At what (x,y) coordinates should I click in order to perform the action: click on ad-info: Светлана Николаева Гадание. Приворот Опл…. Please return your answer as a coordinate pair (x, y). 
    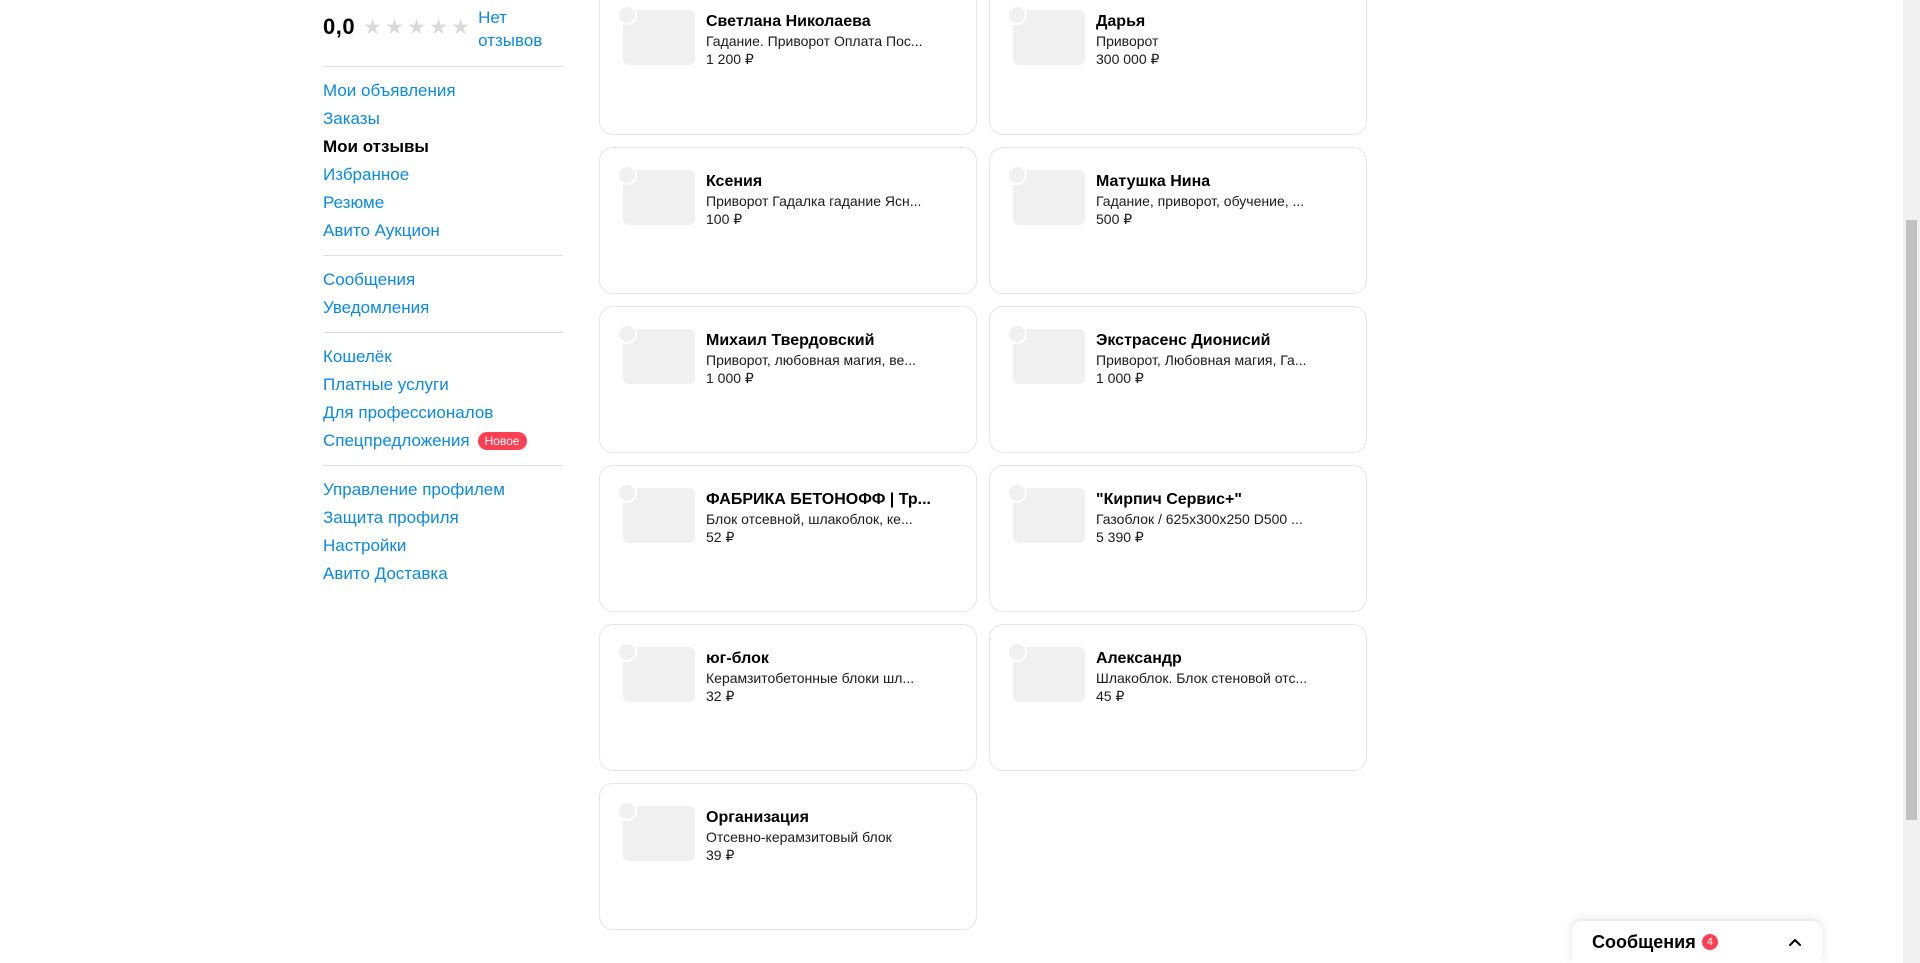
    Looking at the image, I should click on (821, 39).